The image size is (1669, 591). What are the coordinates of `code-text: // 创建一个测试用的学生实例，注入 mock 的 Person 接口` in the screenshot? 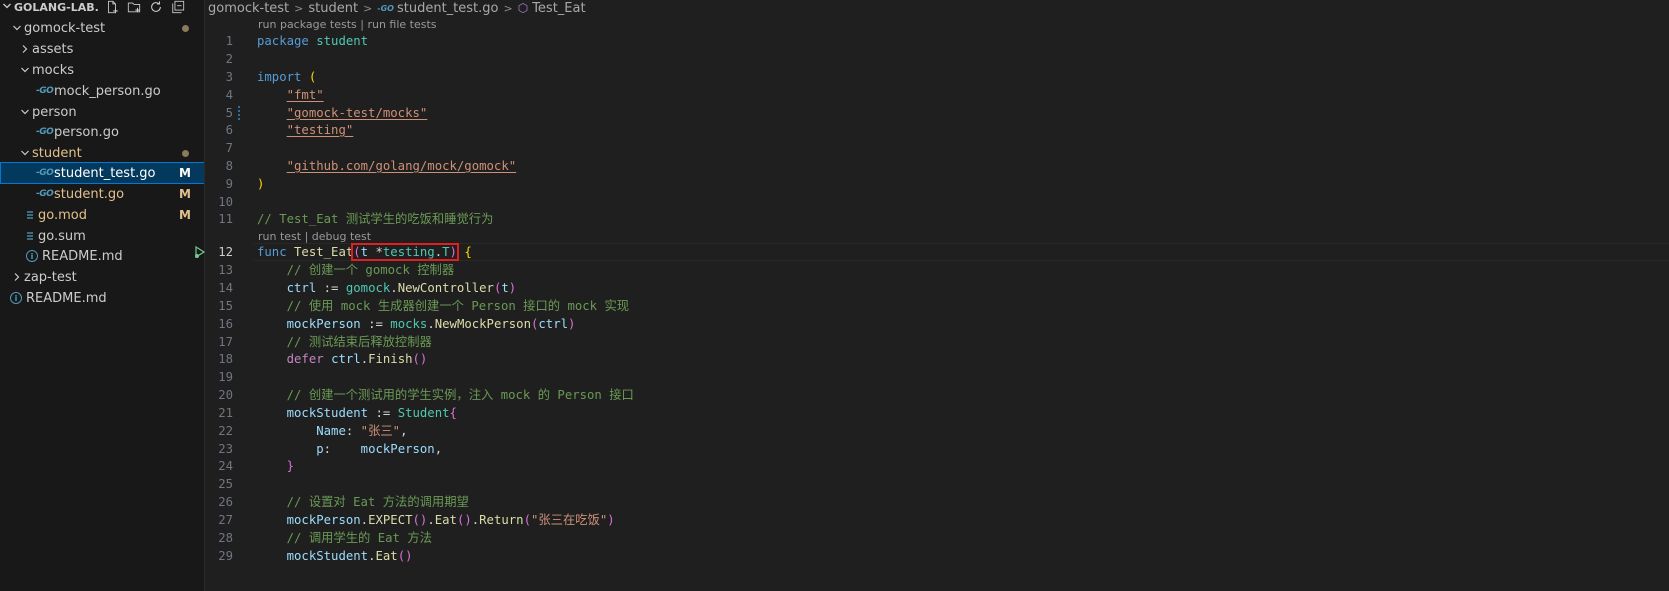 It's located at (445, 395).